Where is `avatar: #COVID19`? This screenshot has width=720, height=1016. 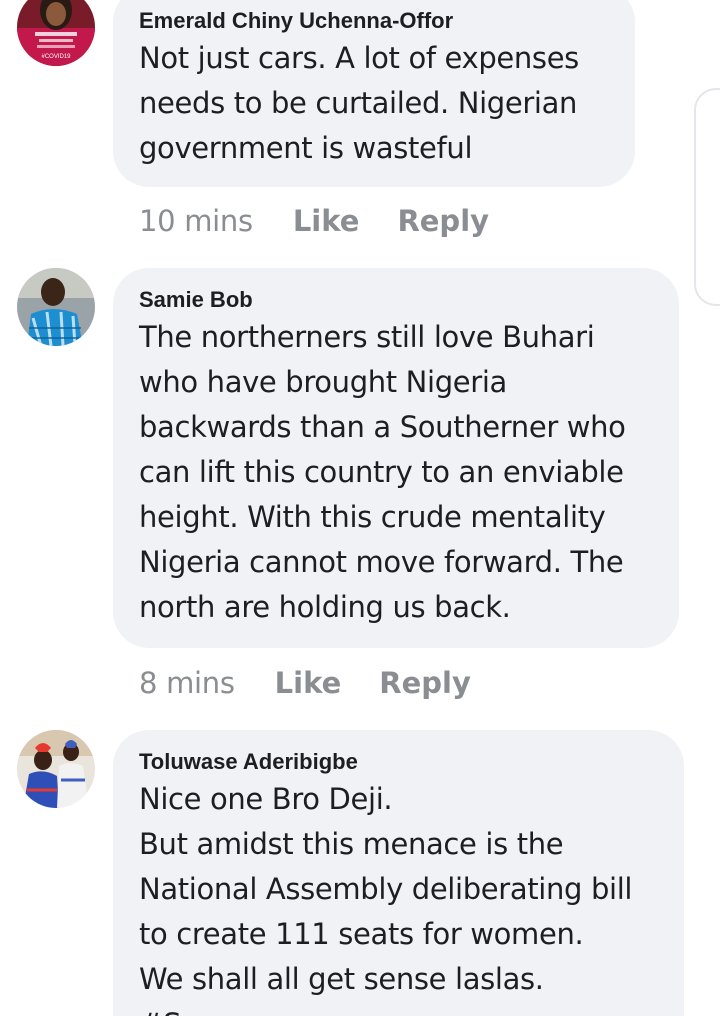 avatar: #COVID19 is located at coordinates (56, 33).